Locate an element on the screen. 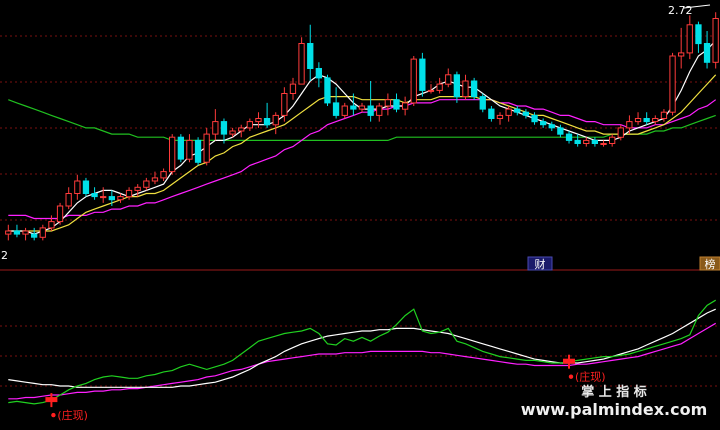 This screenshot has height=430, width=720. svg-text: 榜 is located at coordinates (710, 264).